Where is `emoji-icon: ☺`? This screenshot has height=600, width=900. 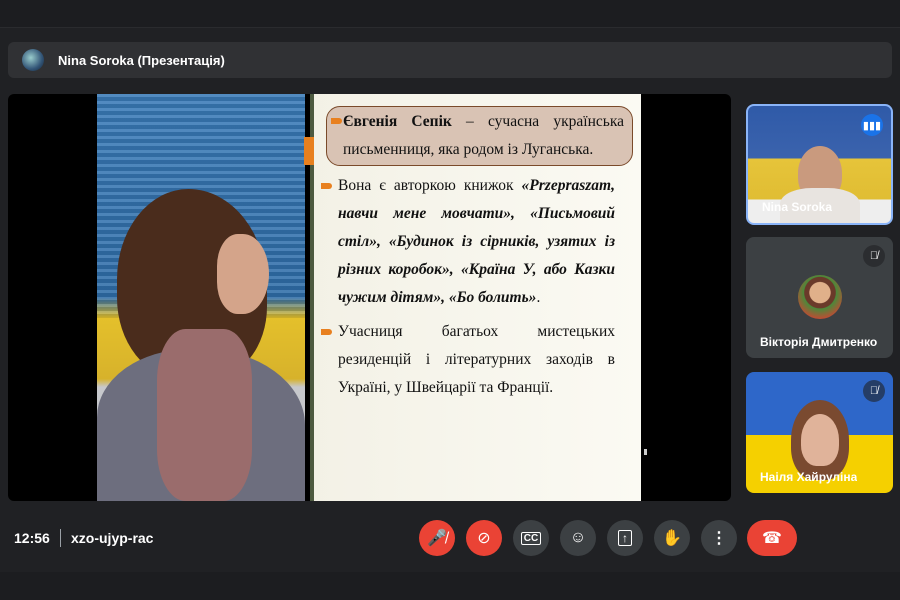 emoji-icon: ☺ is located at coordinates (578, 537).